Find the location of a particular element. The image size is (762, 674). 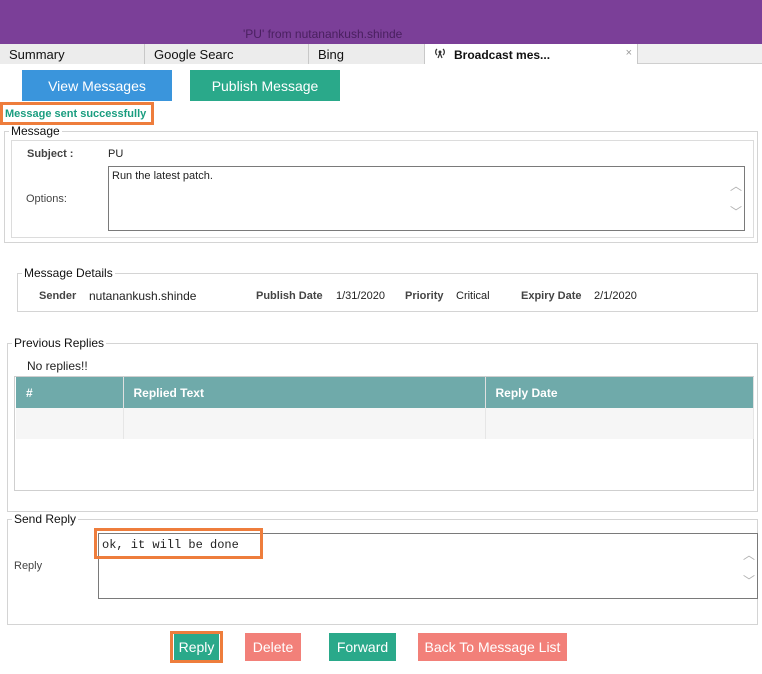

tab-label: Bing is located at coordinates (331, 54).